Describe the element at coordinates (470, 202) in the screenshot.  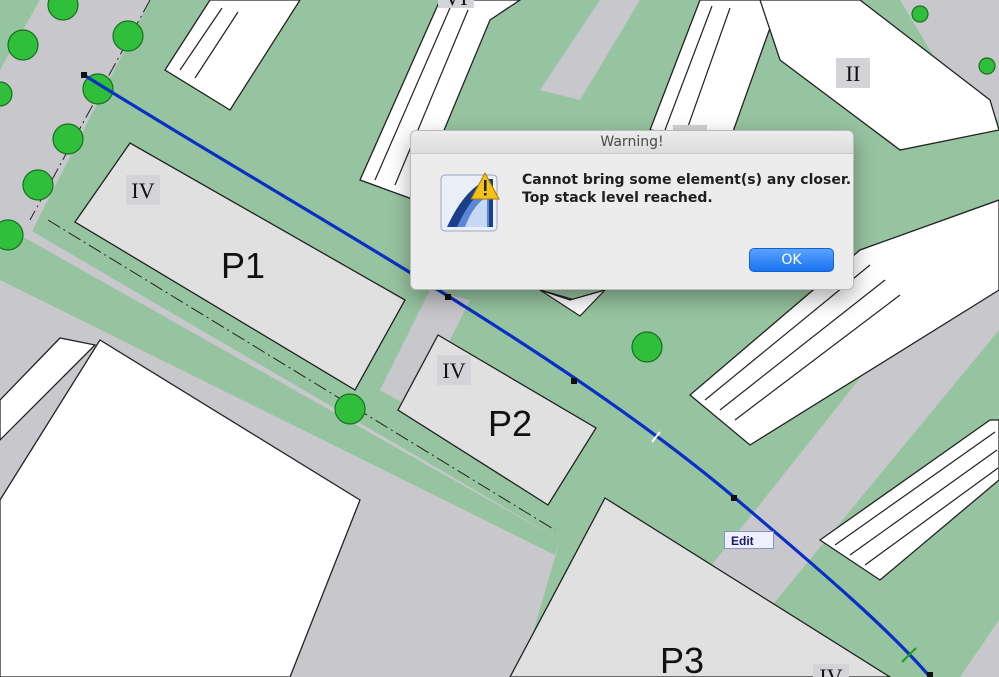
I see `archicad-warning-icon` at that location.